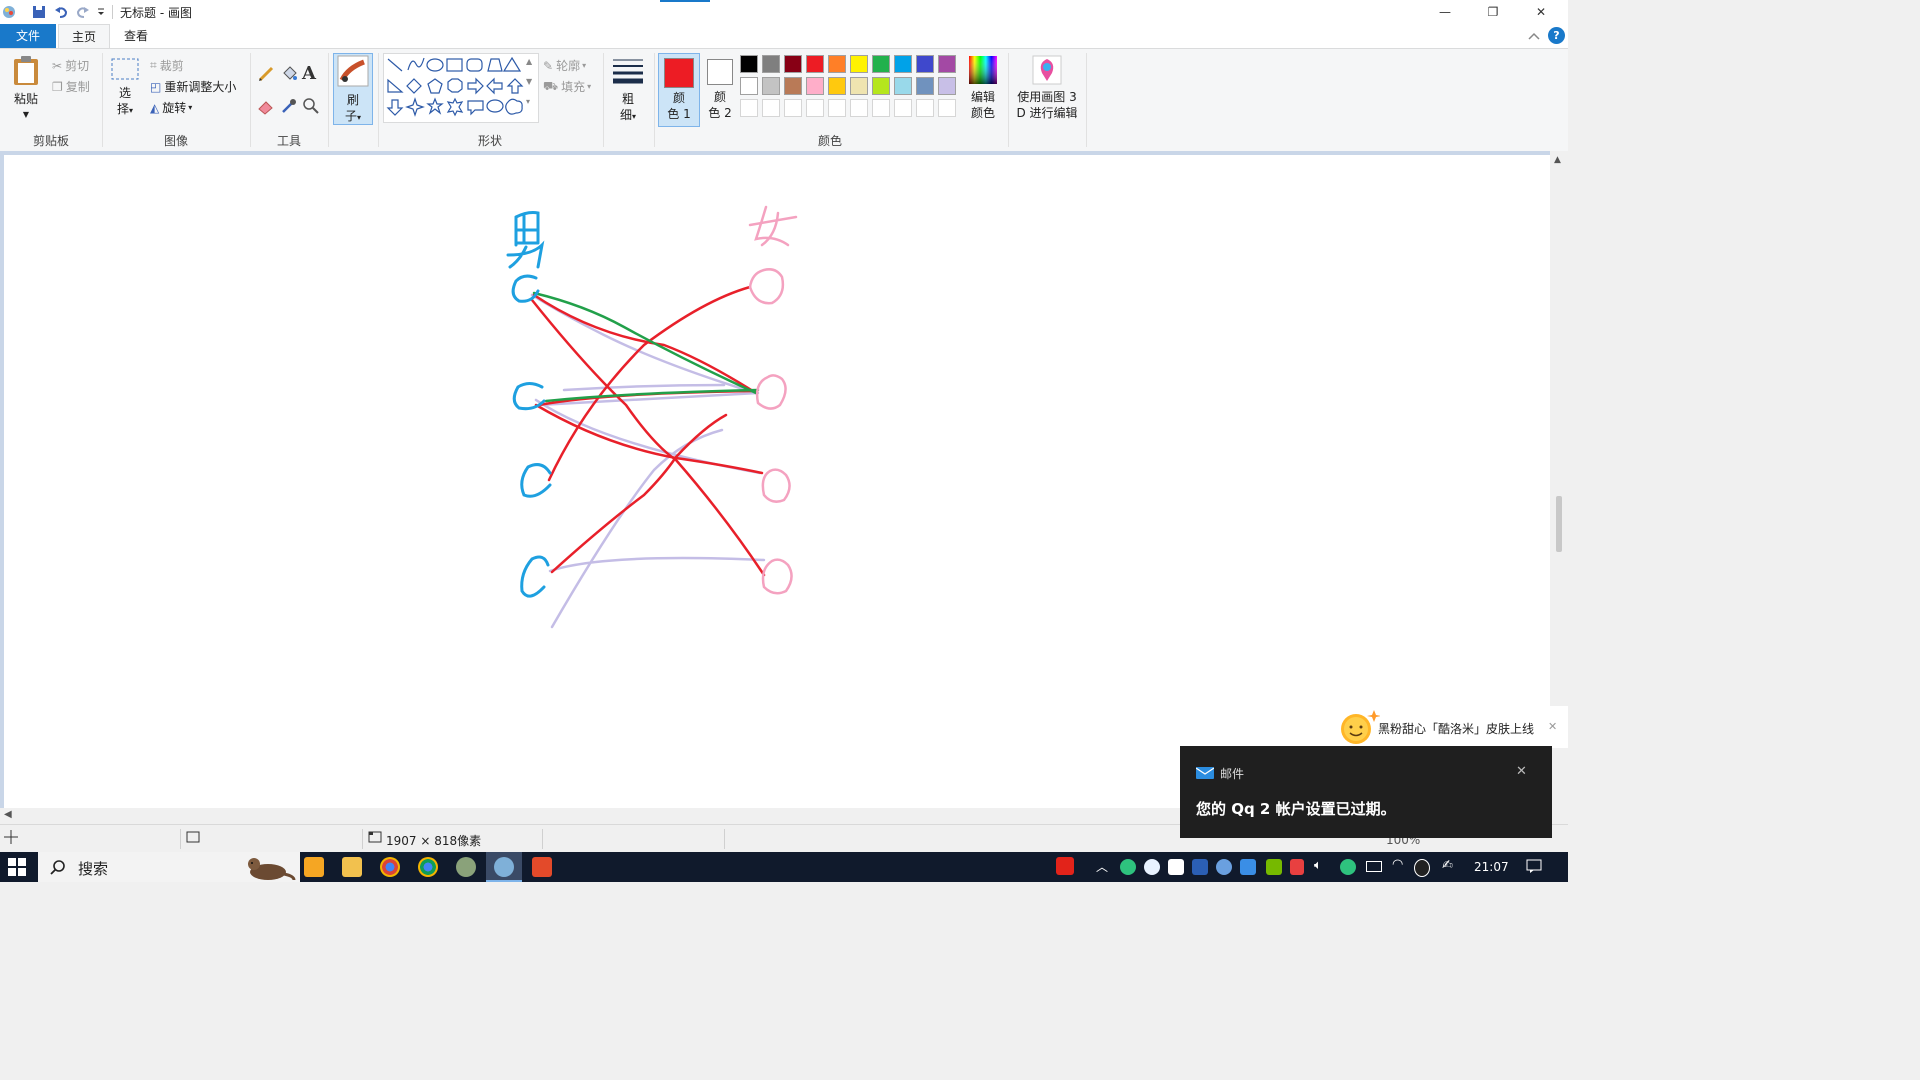  Describe the element at coordinates (8, 814) in the screenshot. I see `scroll-left-icon: ◀` at that location.